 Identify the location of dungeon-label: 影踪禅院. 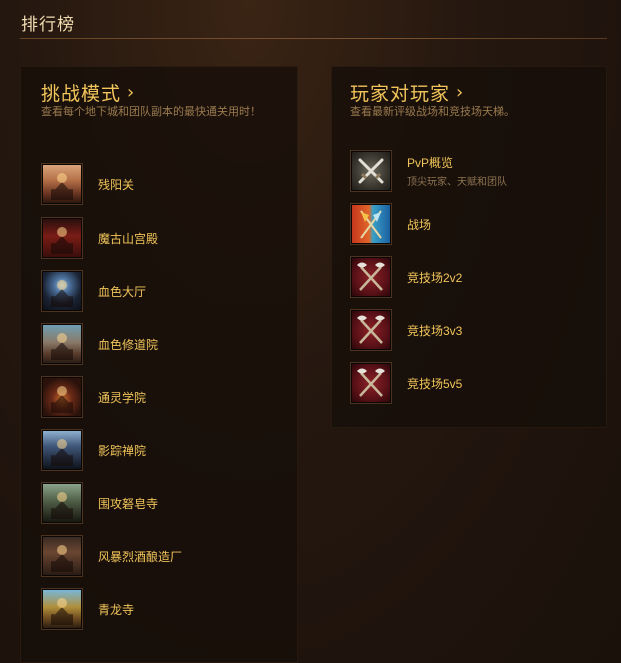
(122, 450).